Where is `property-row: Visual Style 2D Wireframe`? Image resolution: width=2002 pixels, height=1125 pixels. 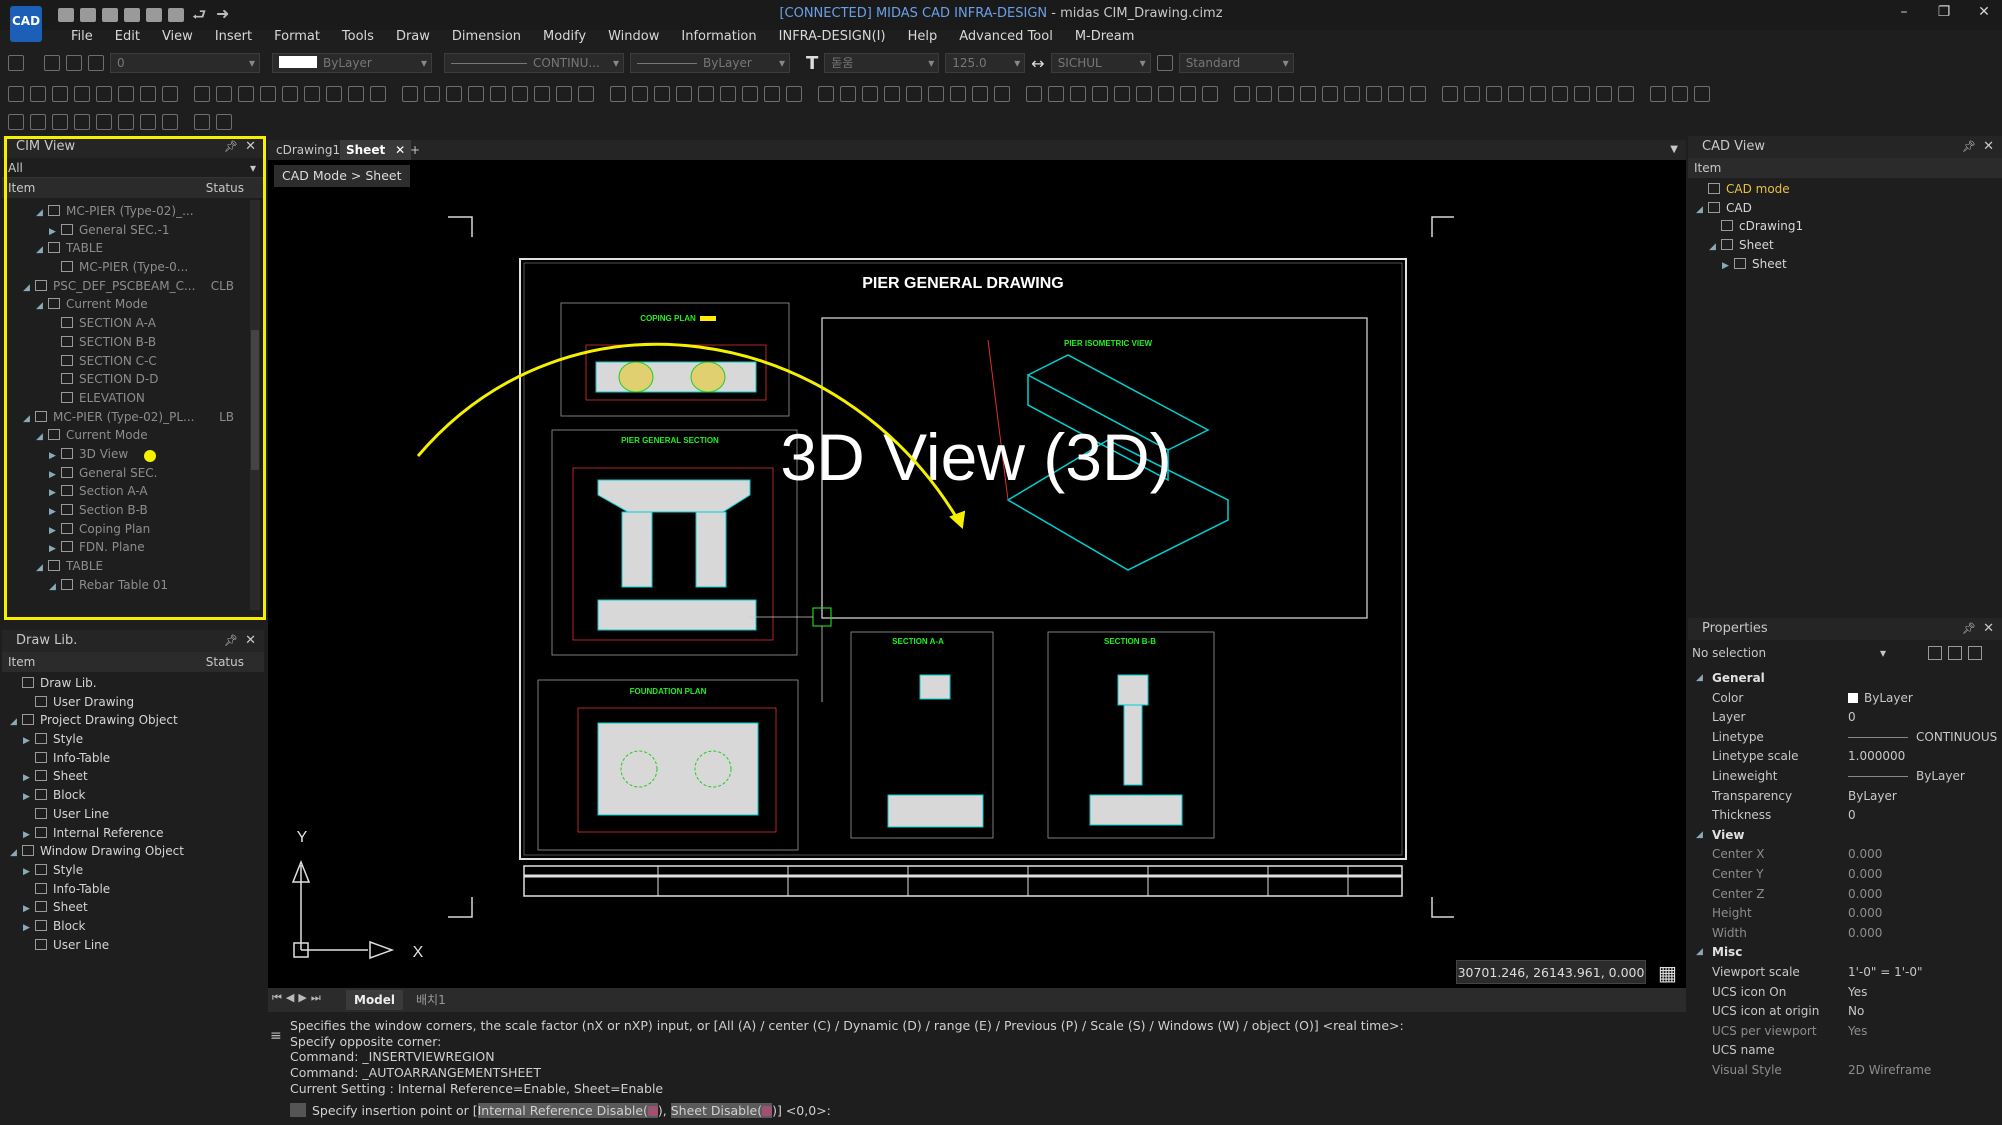 property-row: Visual Style 2D Wireframe is located at coordinates (1845, 1071).